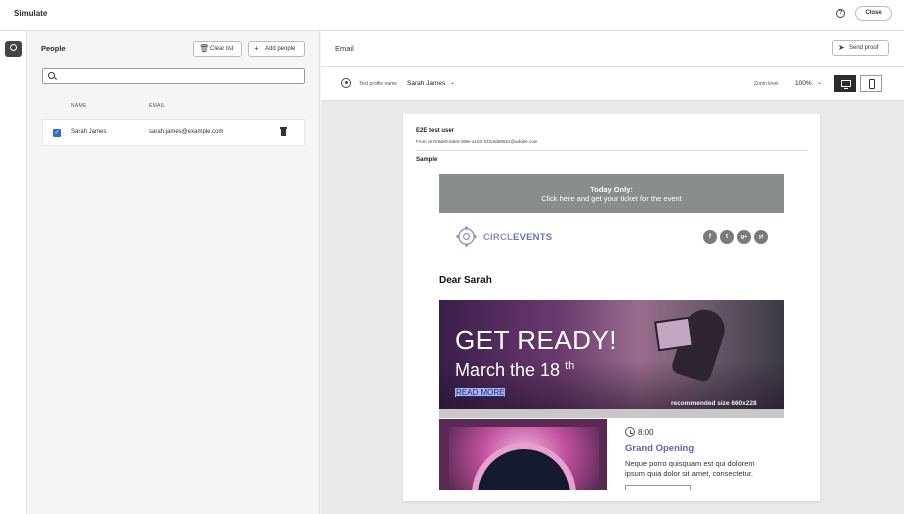 This screenshot has height=514, width=904. I want to click on hero-title: GET READY!, so click(536, 340).